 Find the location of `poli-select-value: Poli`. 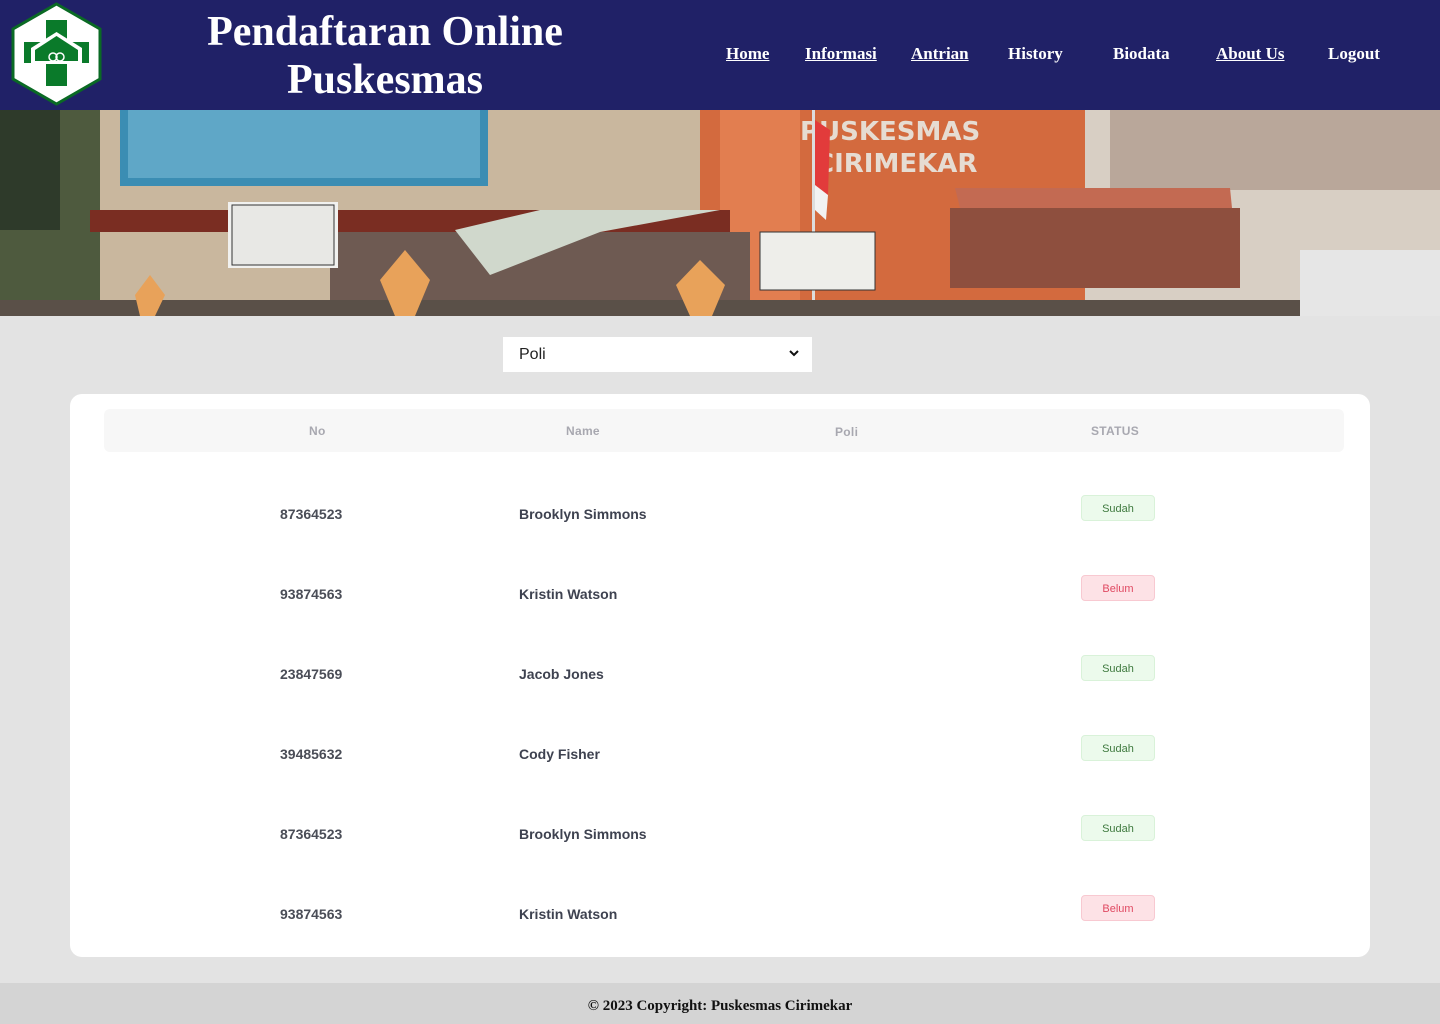

poli-select-value: Poli is located at coordinates (532, 354).